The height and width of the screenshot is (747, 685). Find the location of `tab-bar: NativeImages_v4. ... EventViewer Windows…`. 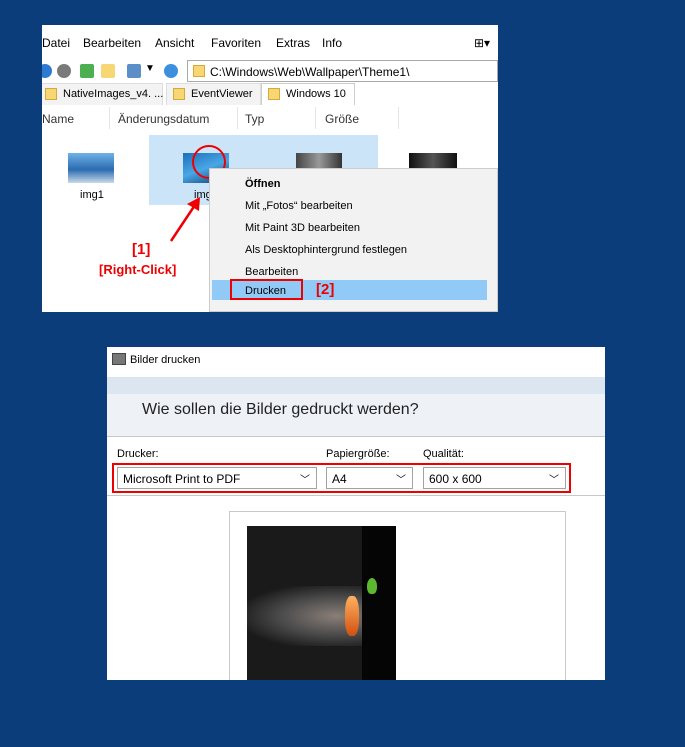

tab-bar: NativeImages_v4. ... EventViewer Windows… is located at coordinates (270, 94).